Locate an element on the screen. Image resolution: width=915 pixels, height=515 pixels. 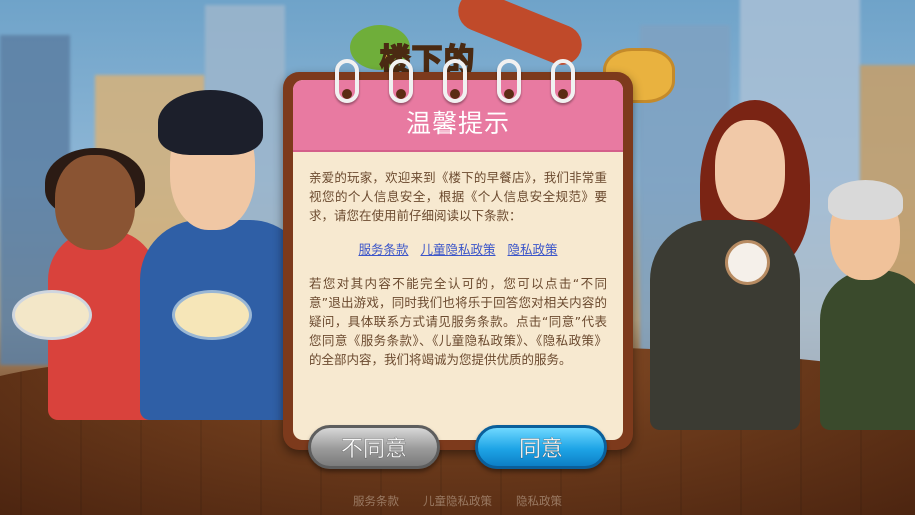
footer-children-privacy-policy-link: 儿童隐私政策 is located at coordinates (457, 501).